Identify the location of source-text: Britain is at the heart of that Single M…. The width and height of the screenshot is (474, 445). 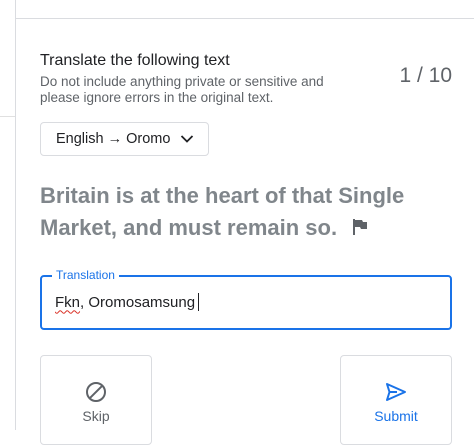
(222, 211).